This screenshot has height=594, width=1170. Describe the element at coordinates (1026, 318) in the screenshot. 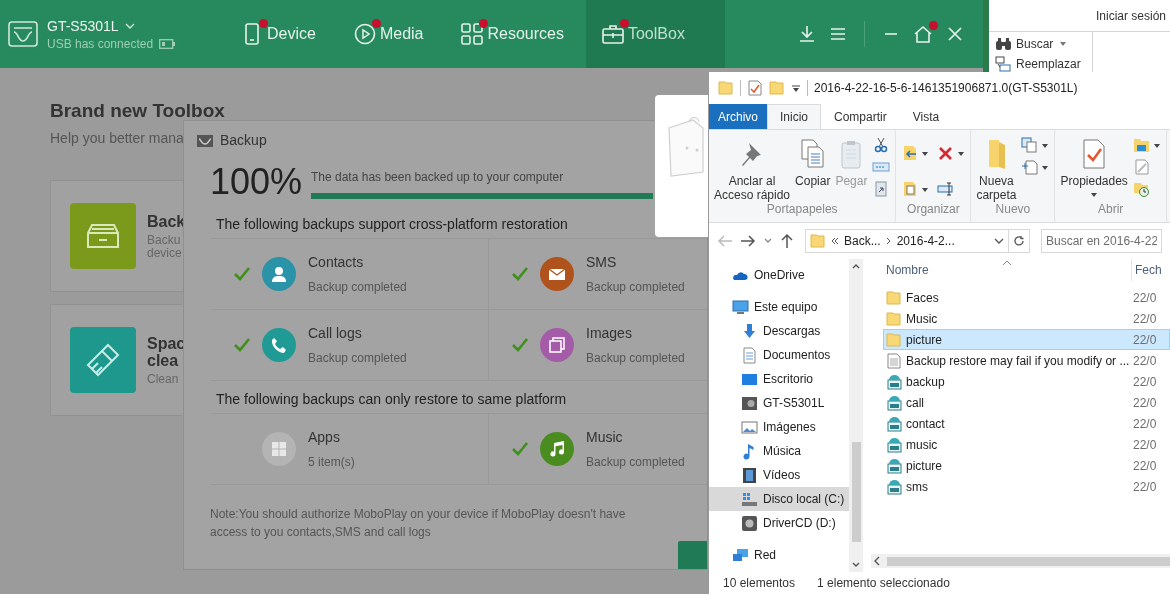

I see `file-row: Music 22/0` at that location.